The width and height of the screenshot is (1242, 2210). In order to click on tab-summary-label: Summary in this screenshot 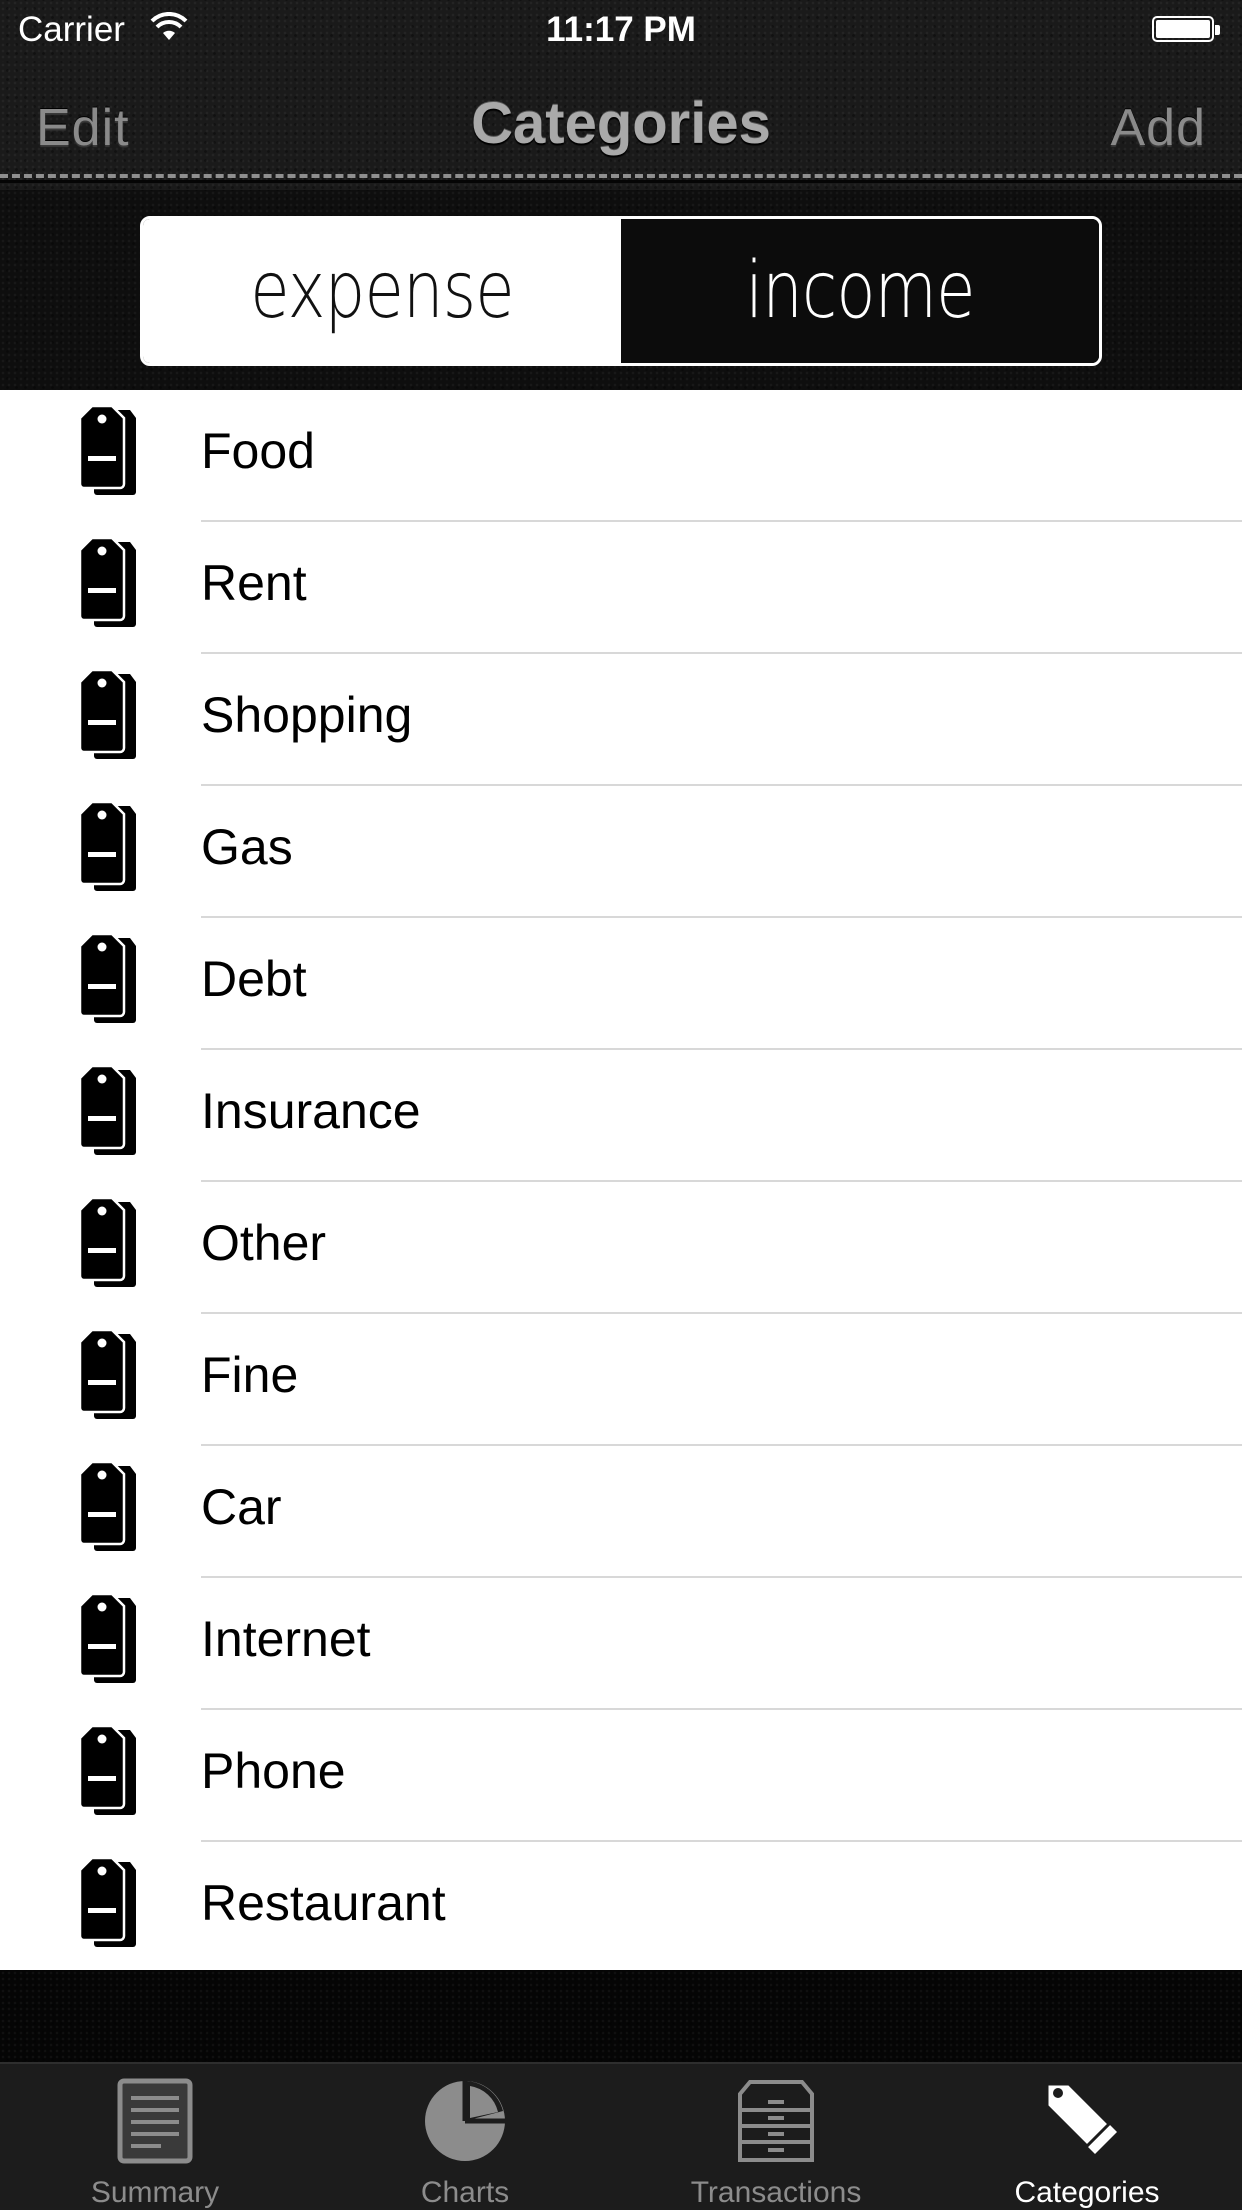, I will do `click(155, 2192)`.